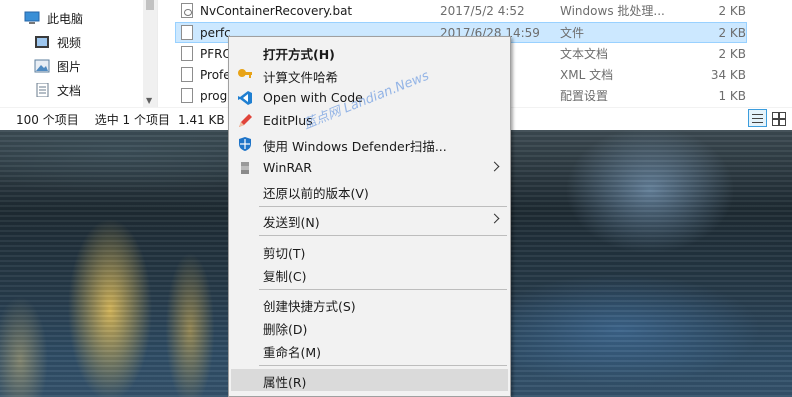 This screenshot has height=397, width=792. What do you see at coordinates (316, 193) in the screenshot?
I see `menu-item-label: 还原以前的版本(V)` at bounding box center [316, 193].